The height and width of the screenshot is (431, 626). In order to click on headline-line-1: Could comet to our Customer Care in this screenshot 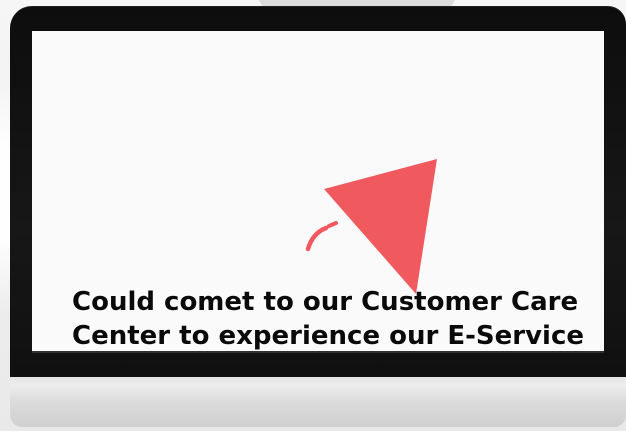, I will do `click(325, 302)`.